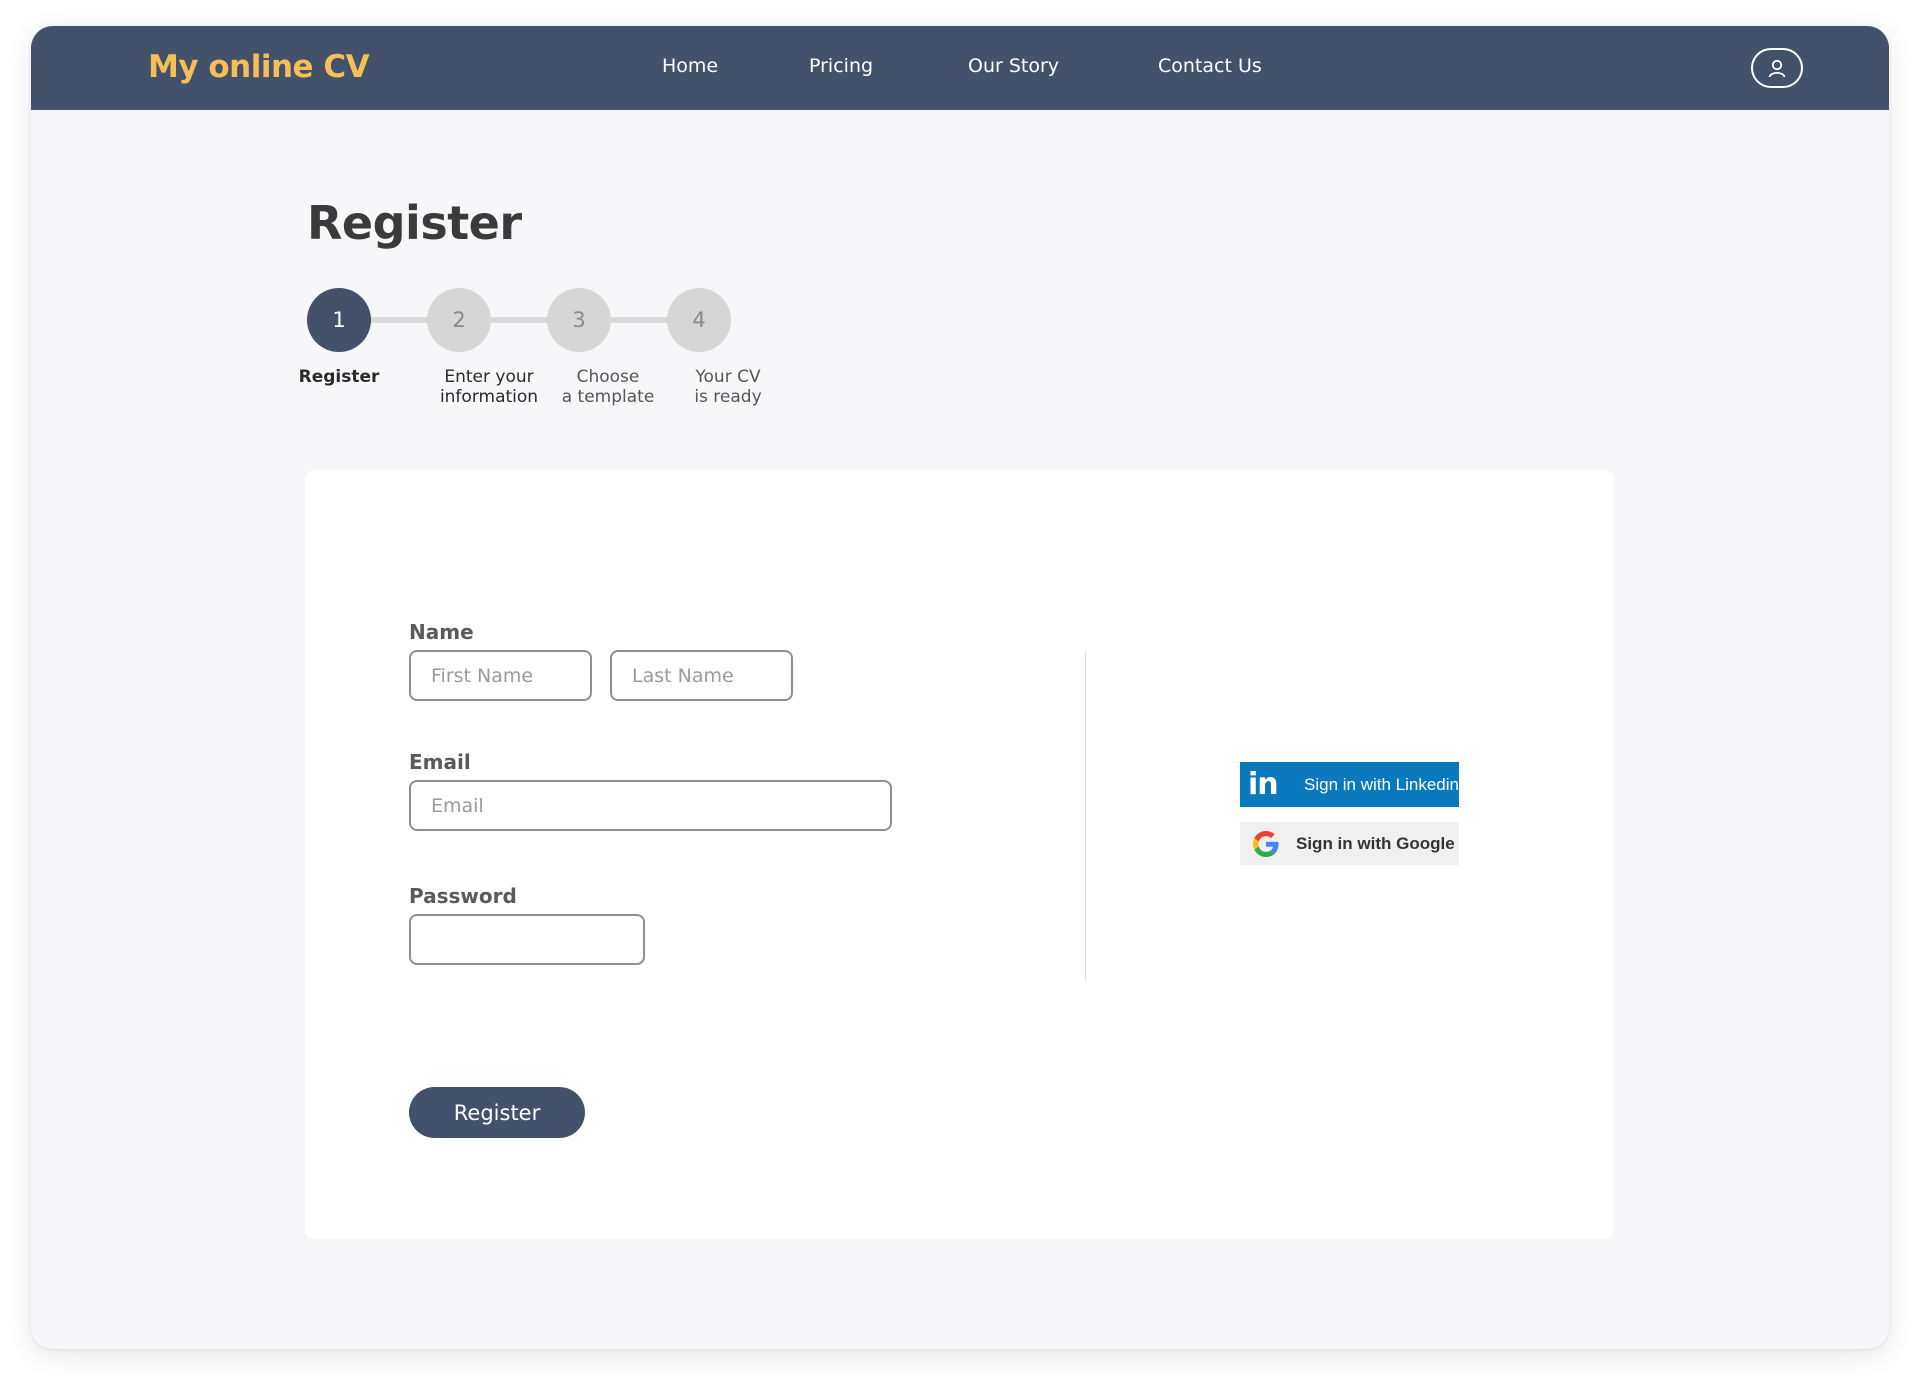  I want to click on profile-button, so click(1777, 68).